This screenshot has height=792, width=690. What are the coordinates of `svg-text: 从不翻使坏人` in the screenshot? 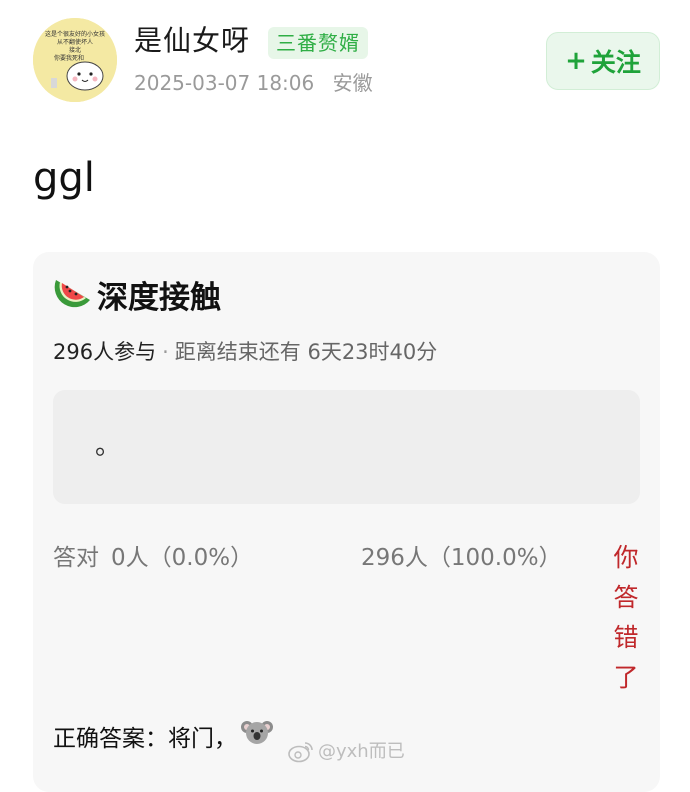 It's located at (75, 42).